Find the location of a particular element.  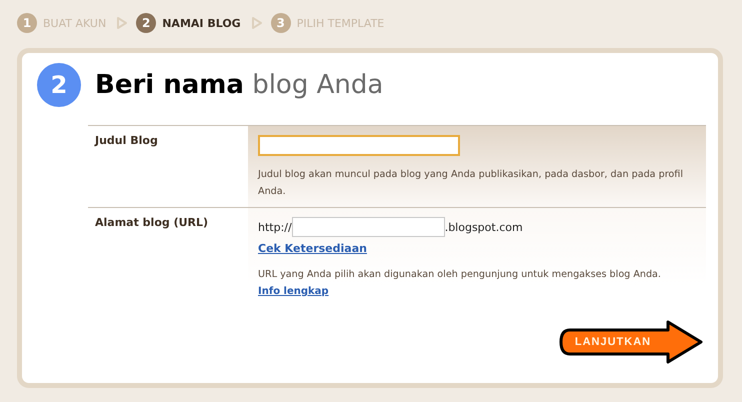

page-title: Beri nama blog Anda is located at coordinates (239, 85).